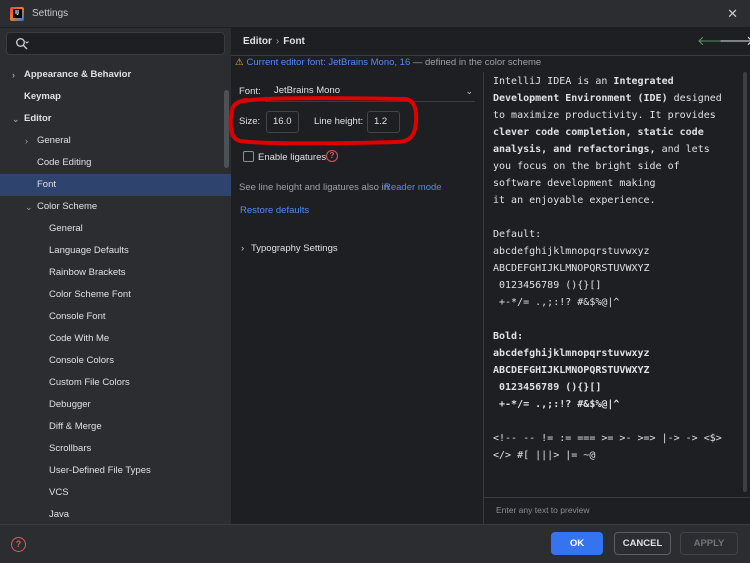 The image size is (750, 563). Describe the element at coordinates (709, 543) in the screenshot. I see `apply-button: APPLY` at that location.